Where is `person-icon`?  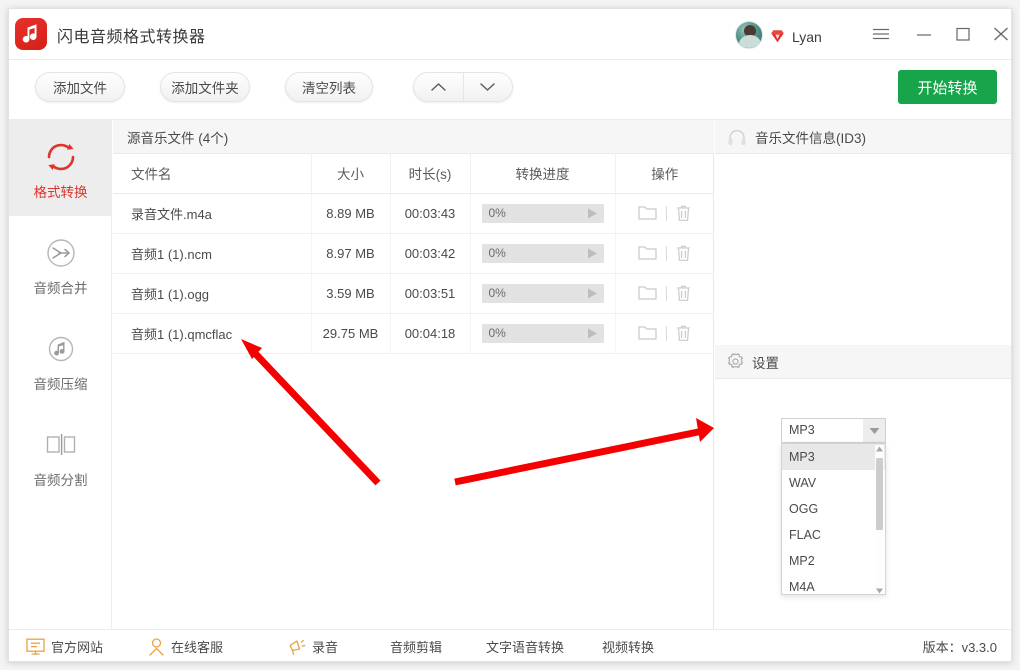
person-icon is located at coordinates (156, 646).